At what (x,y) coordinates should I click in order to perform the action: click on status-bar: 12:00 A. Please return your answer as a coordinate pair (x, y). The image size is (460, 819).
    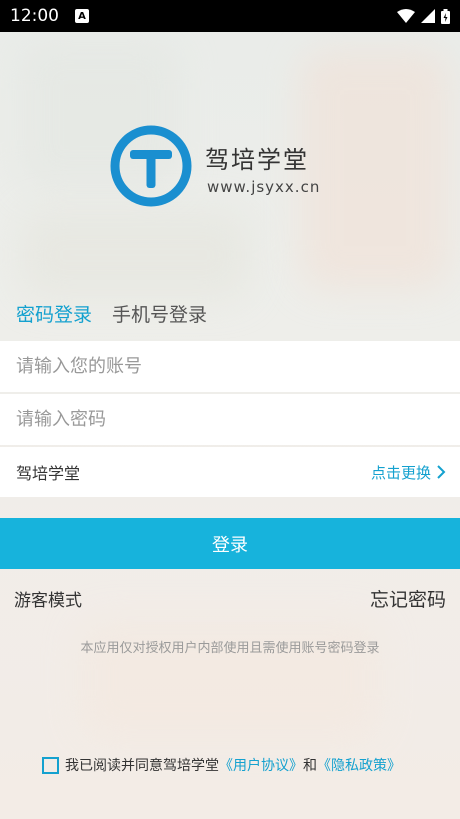
    Looking at the image, I should click on (230, 16).